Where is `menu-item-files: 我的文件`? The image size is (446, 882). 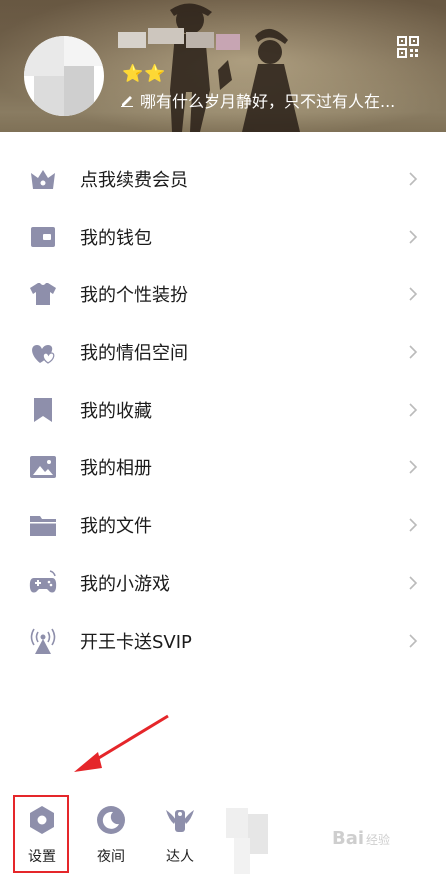 menu-item-files: 我的文件 is located at coordinates (223, 525).